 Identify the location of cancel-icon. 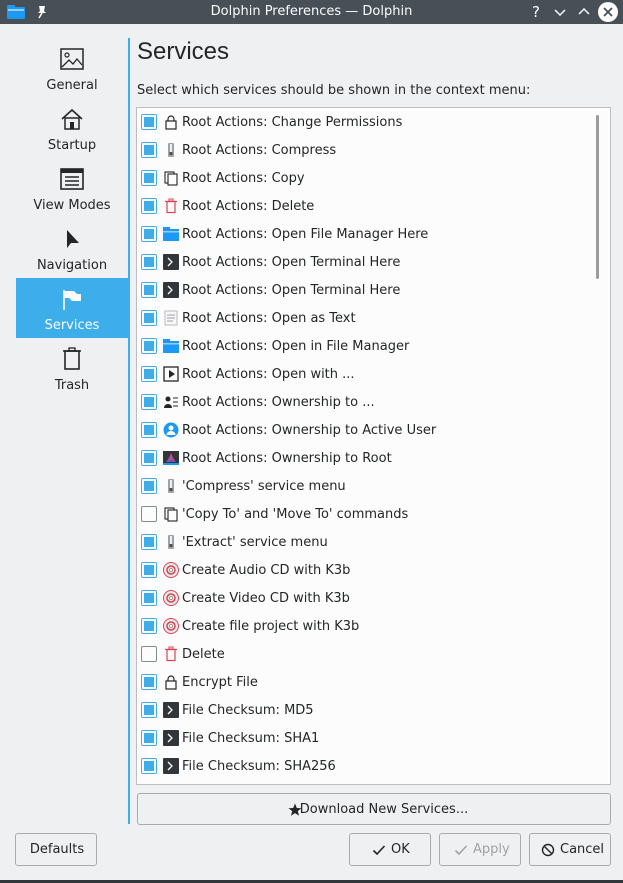
(548, 850).